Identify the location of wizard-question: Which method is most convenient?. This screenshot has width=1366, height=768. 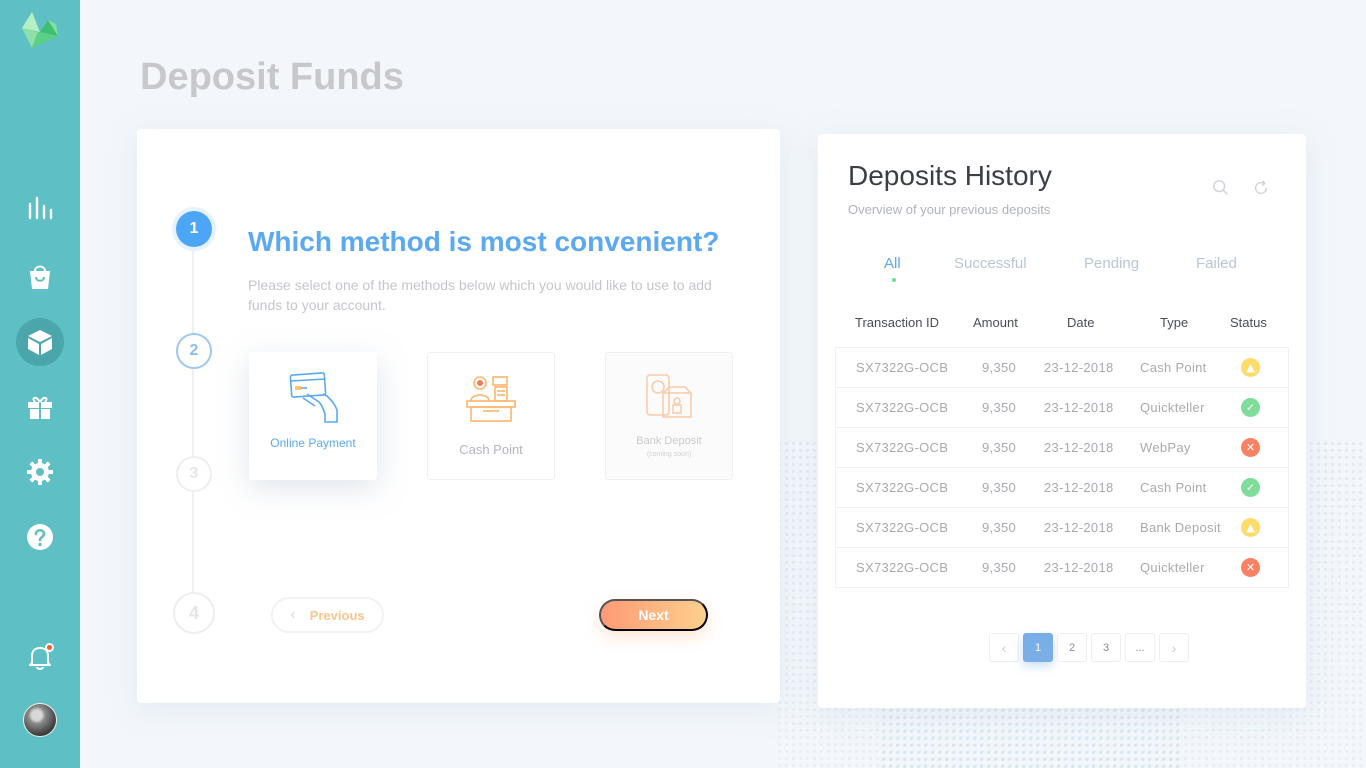
(484, 241).